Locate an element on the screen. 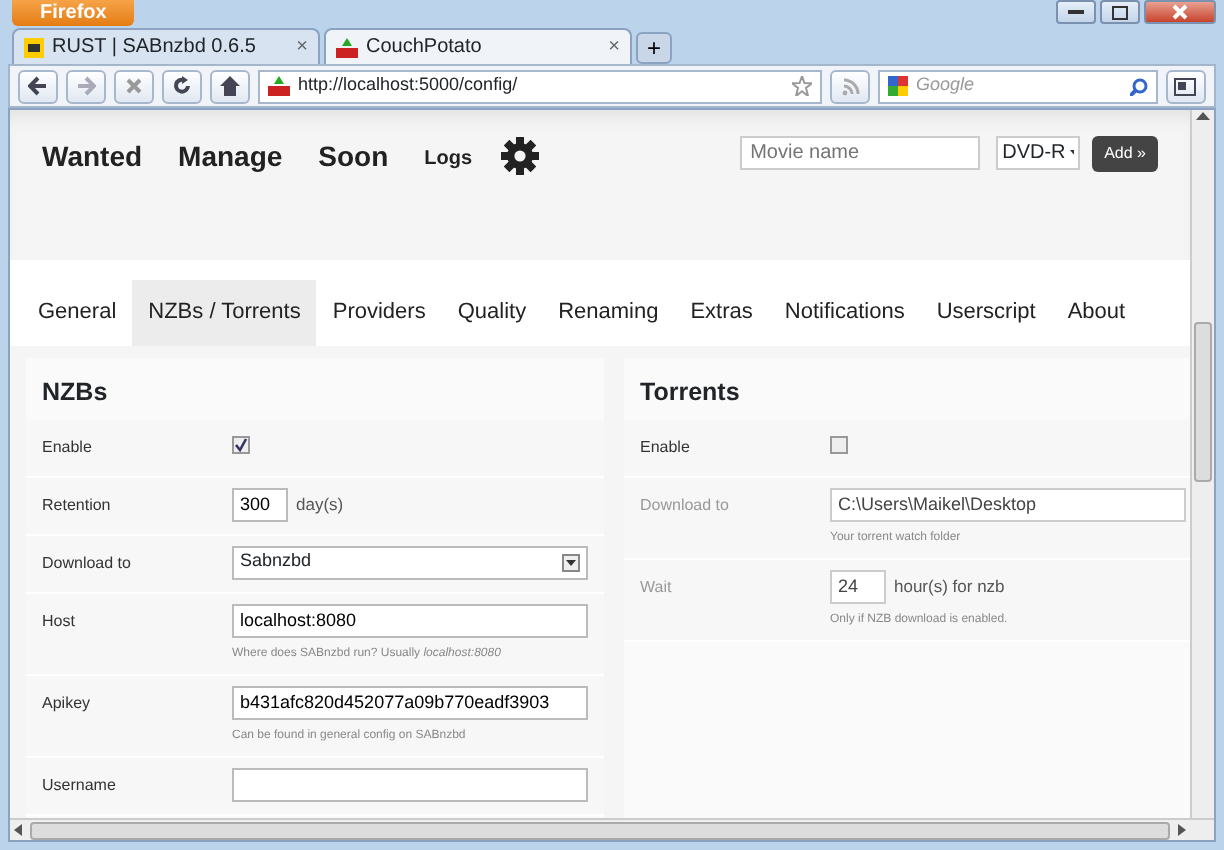 The width and height of the screenshot is (1224, 850). field-label: Retention is located at coordinates (77, 505).